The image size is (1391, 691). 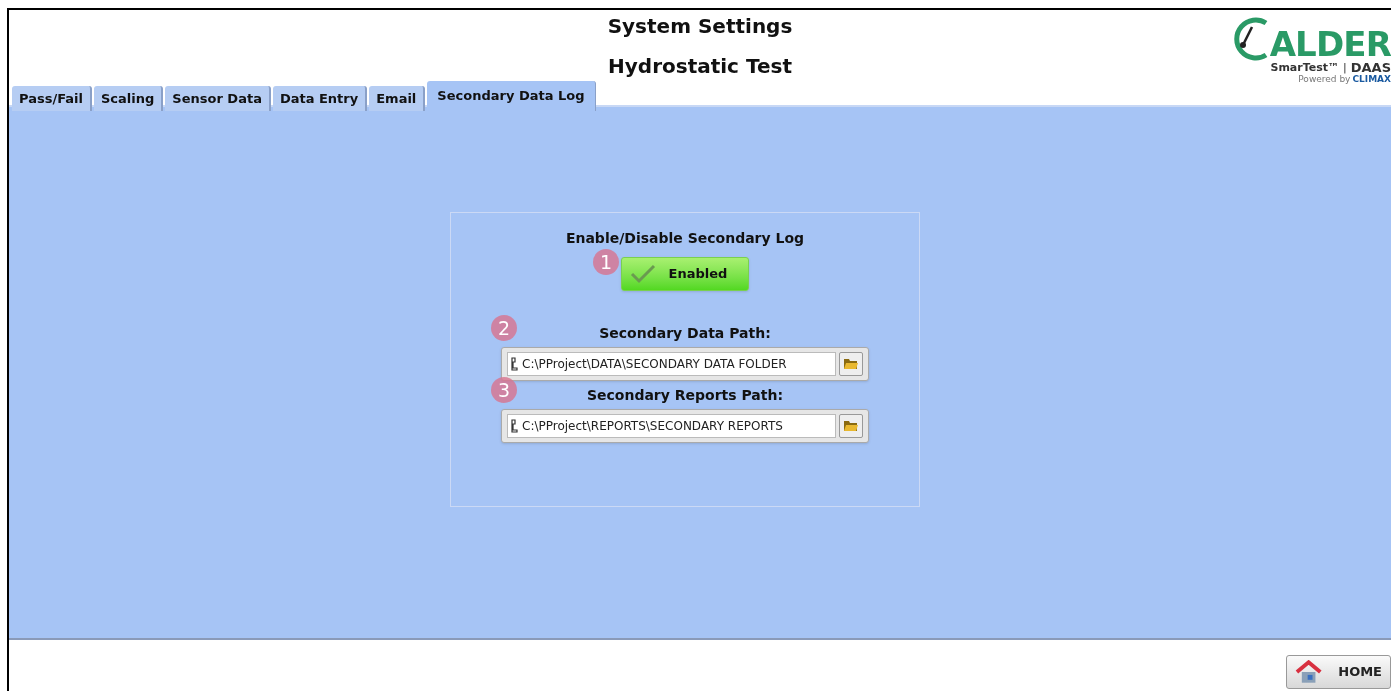 What do you see at coordinates (606, 262) in the screenshot?
I see `callout-number: 1` at bounding box center [606, 262].